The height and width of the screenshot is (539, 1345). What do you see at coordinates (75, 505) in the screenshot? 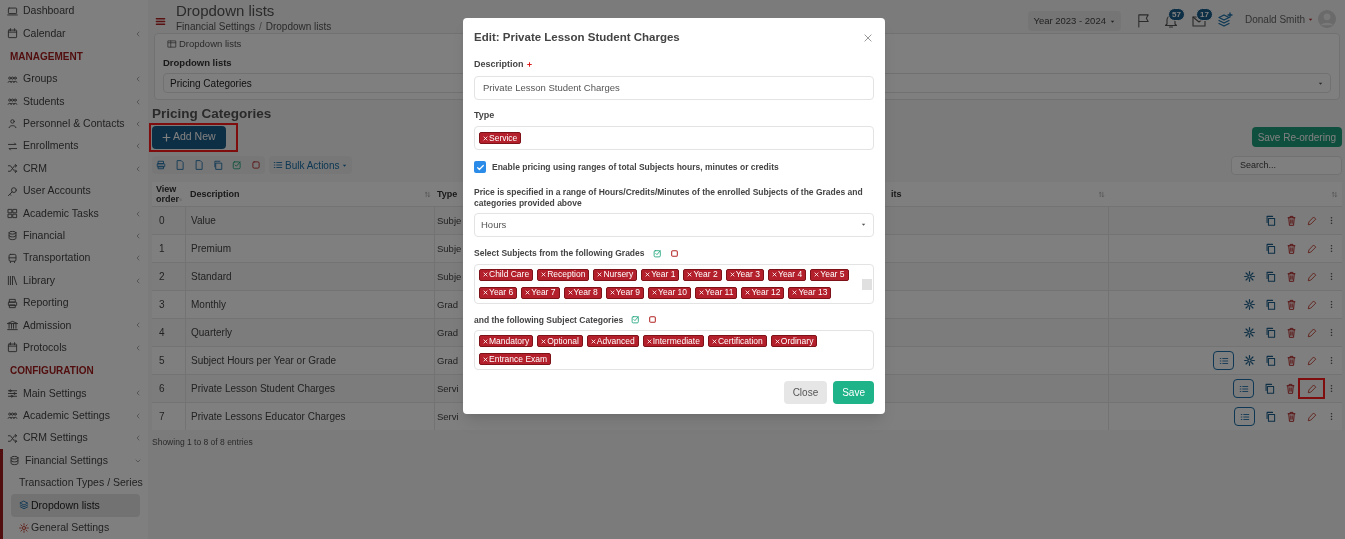
I see `submenu-item: Dropdown lists` at bounding box center [75, 505].